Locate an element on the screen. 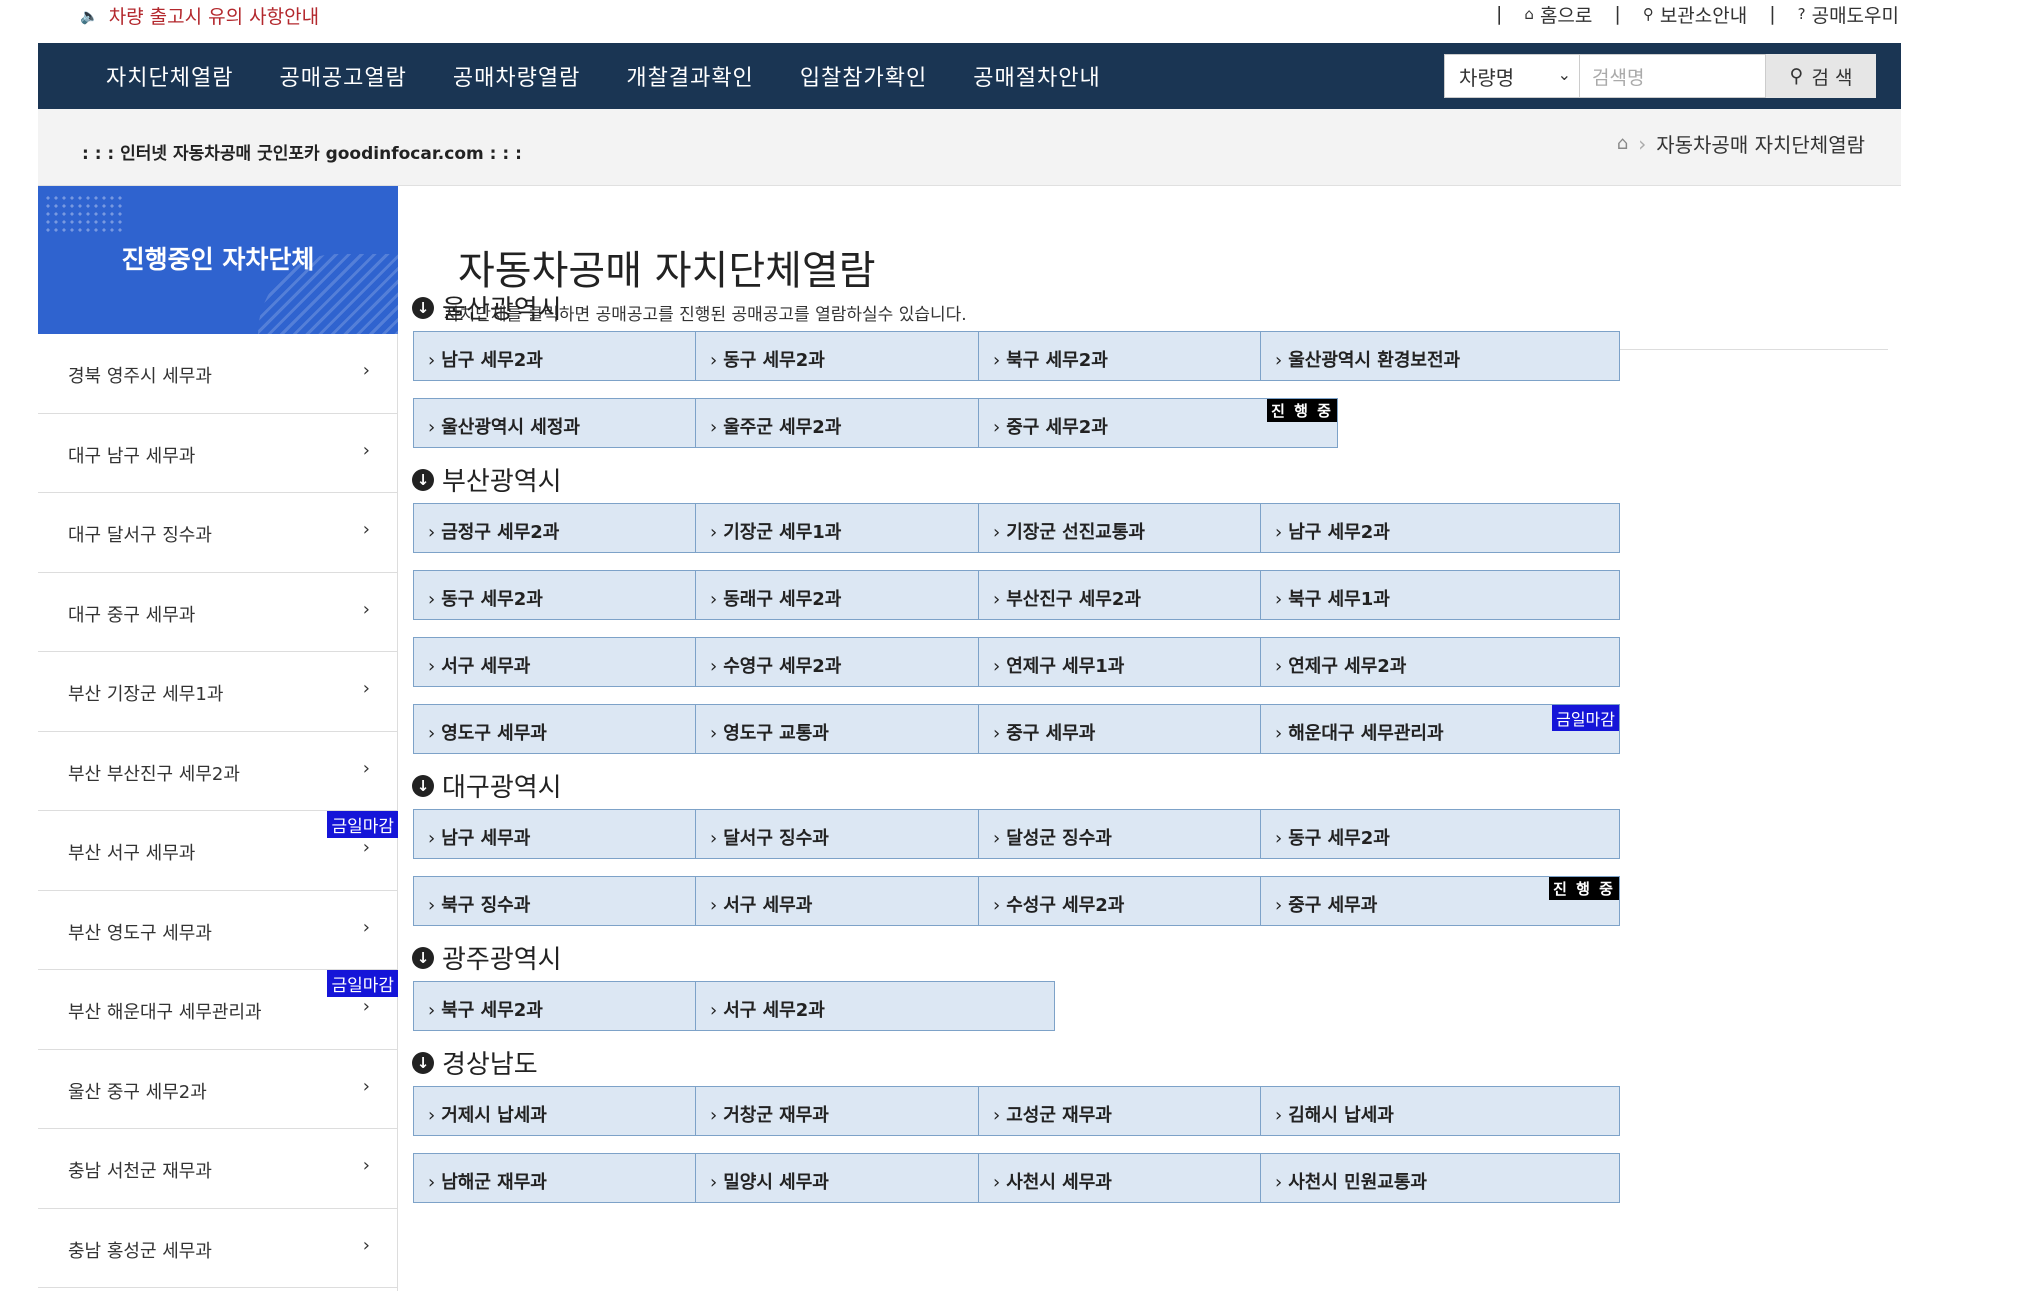 The height and width of the screenshot is (1291, 2031). sidebar-item: 울산 중구 세무2과 › is located at coordinates (218, 1089).